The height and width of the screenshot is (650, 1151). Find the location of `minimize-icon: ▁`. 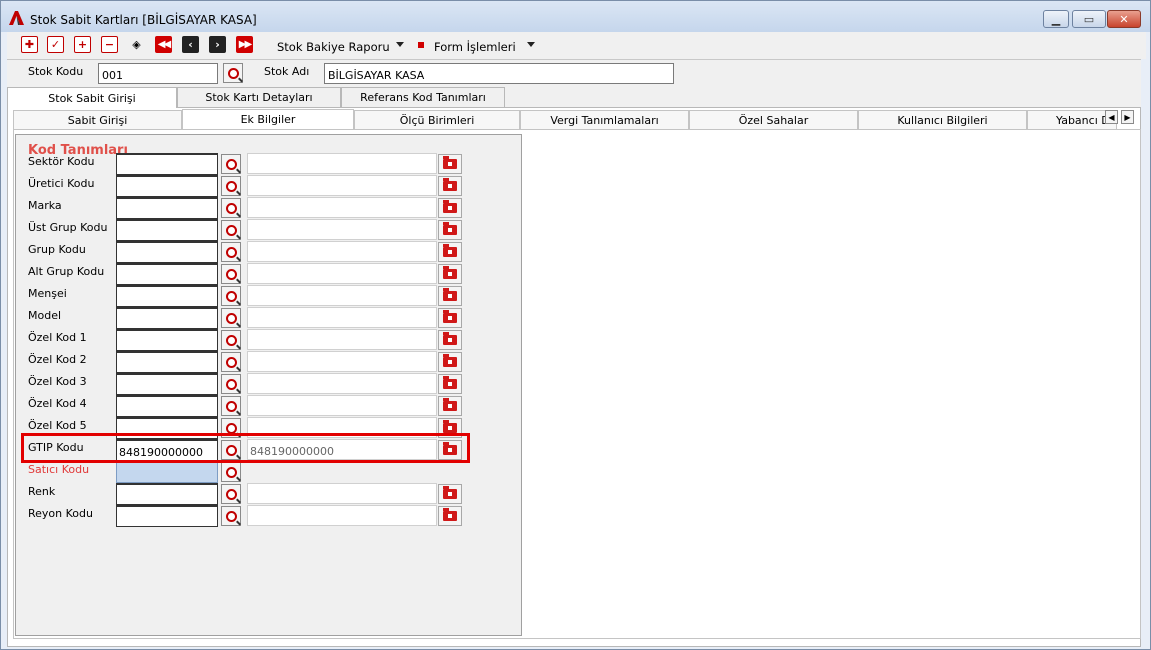

minimize-icon: ▁ is located at coordinates (1056, 19).